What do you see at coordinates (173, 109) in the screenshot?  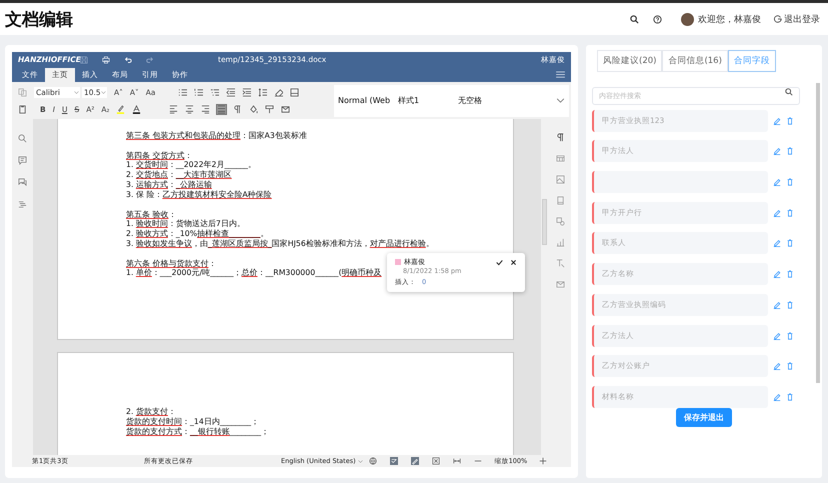 I see `align-left-icon` at bounding box center [173, 109].